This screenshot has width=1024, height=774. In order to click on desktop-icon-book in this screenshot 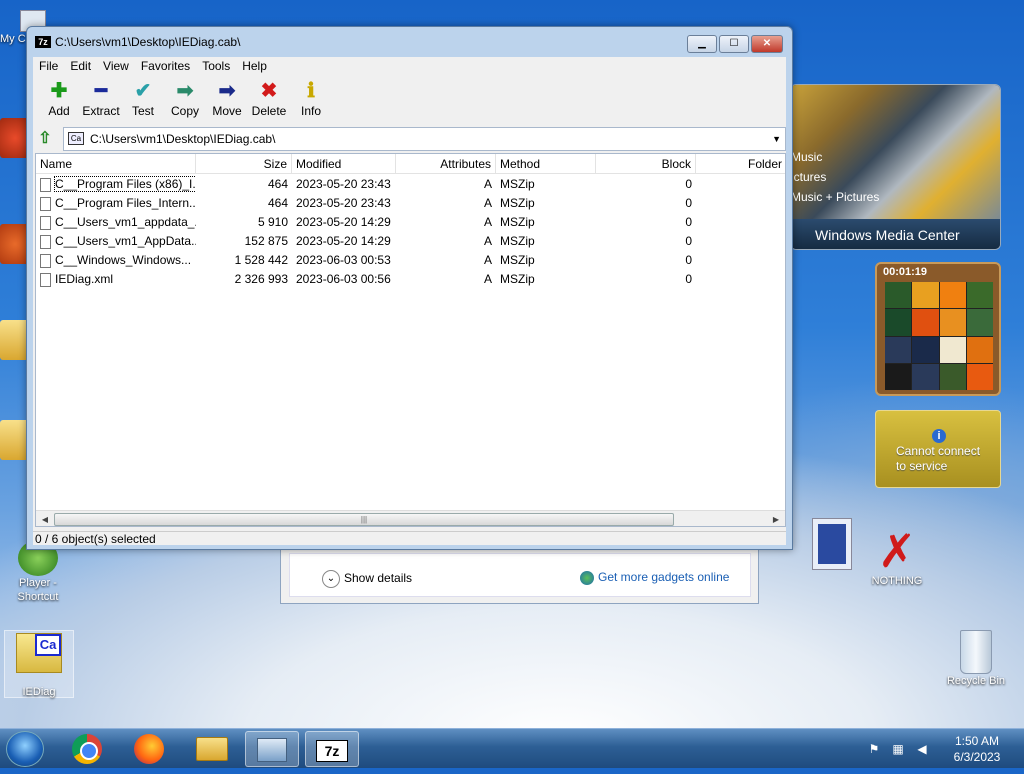, I will do `click(835, 544)`.